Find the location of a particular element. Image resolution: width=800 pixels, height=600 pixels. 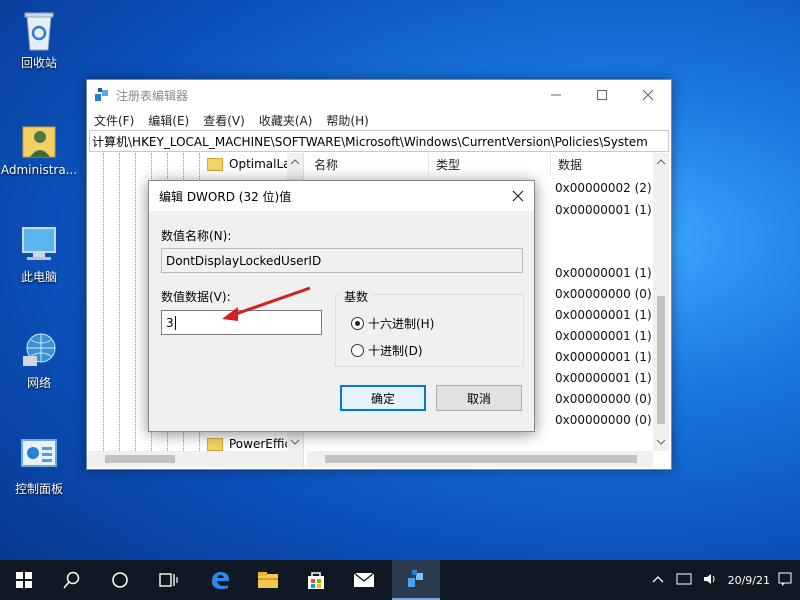

system-tray: 20/9/21 is located at coordinates (726, 580).